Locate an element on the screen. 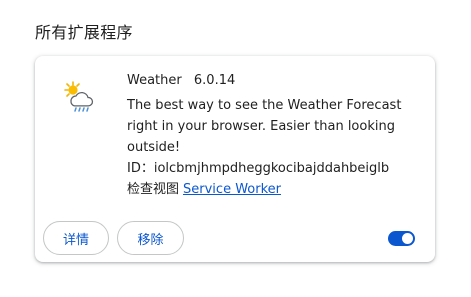 Image resolution: width=471 pixels, height=297 pixels. service-worker-link: Service Worker is located at coordinates (232, 189).